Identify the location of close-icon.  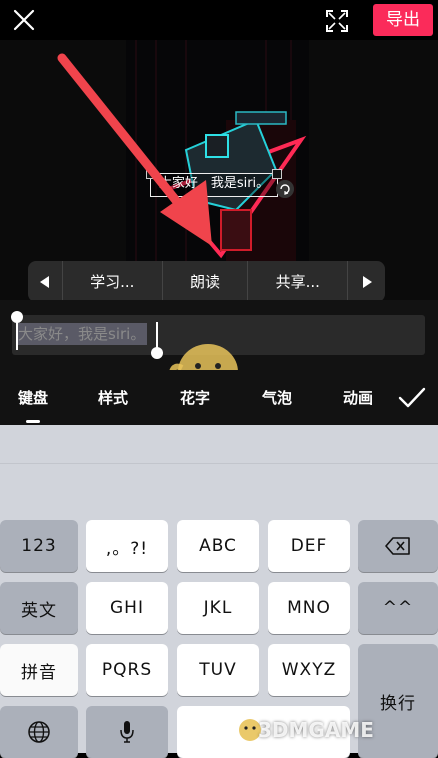
(24, 20).